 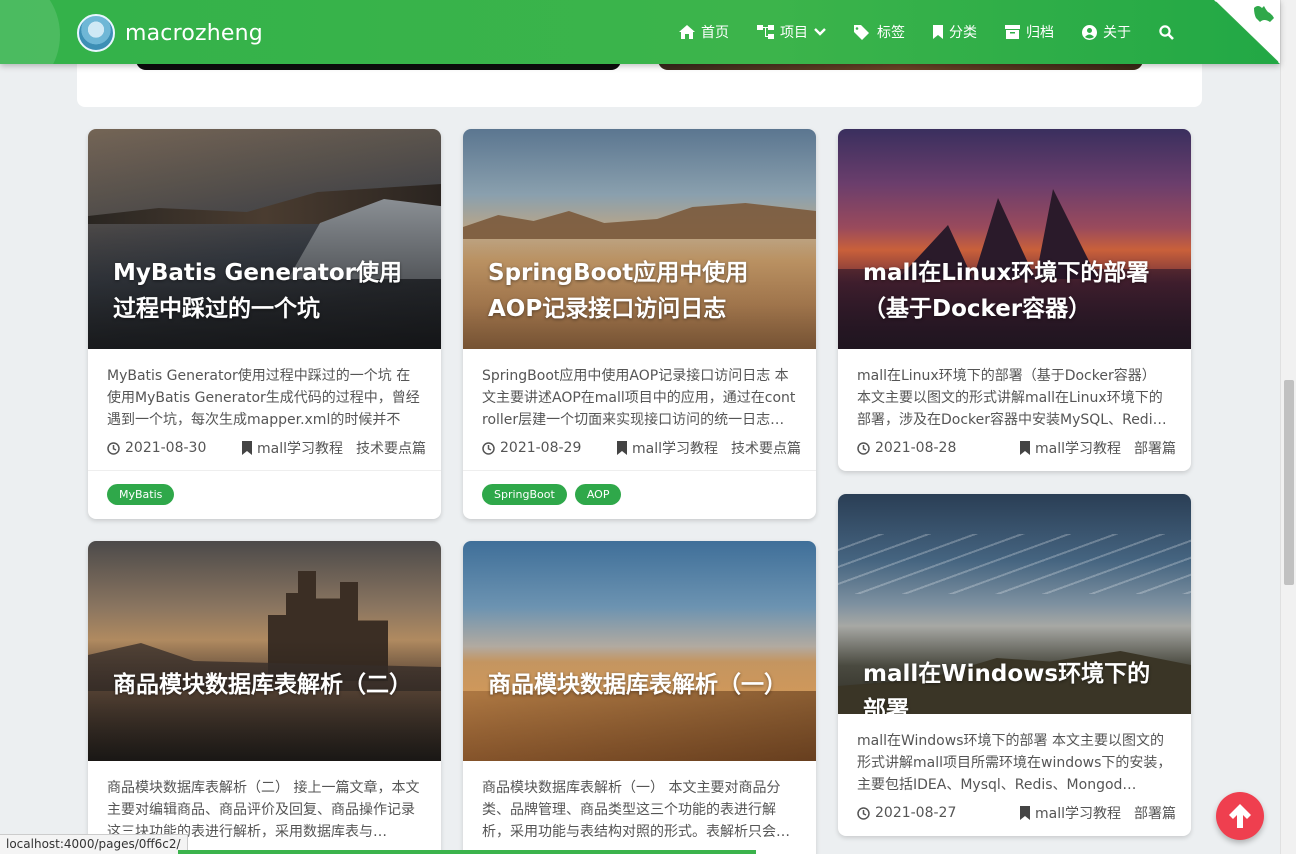 I want to click on article-cover-image: mall在Linux环境下的部署（基于Docker容器）, so click(x=1014, y=239).